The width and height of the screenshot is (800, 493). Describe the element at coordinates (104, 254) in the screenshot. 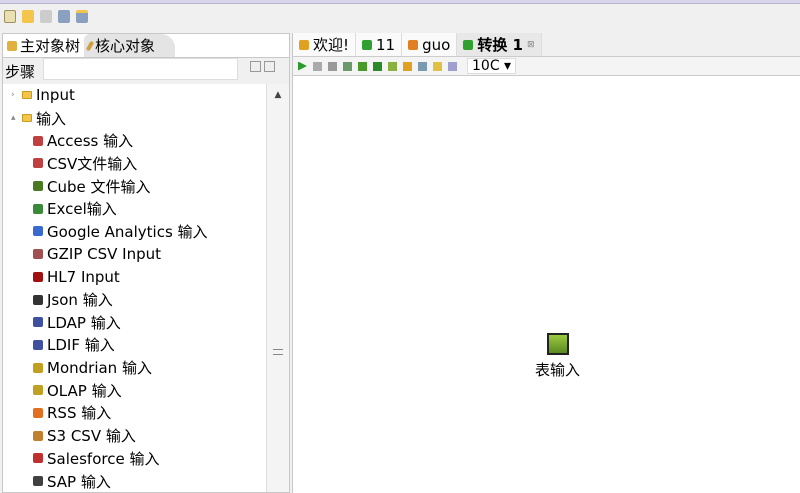

I see `step-item-label: GZIP CSV Input` at that location.